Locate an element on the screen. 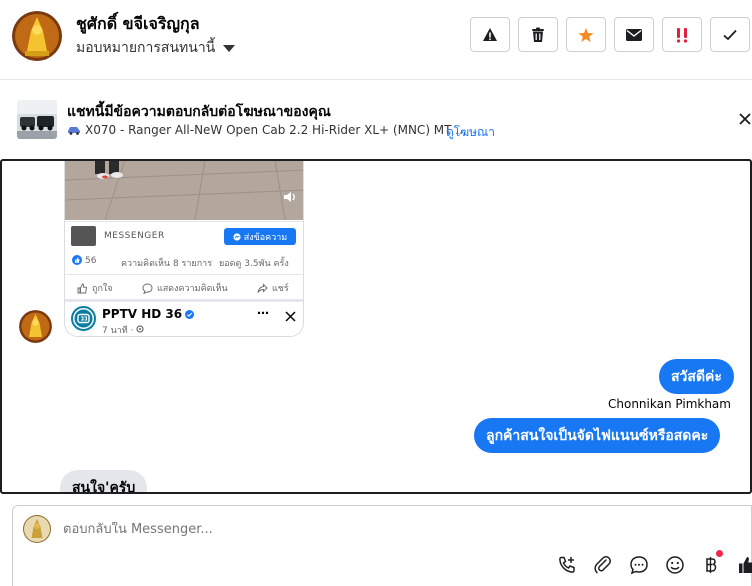 This screenshot has height=586, width=752. spam-button is located at coordinates (682, 34).